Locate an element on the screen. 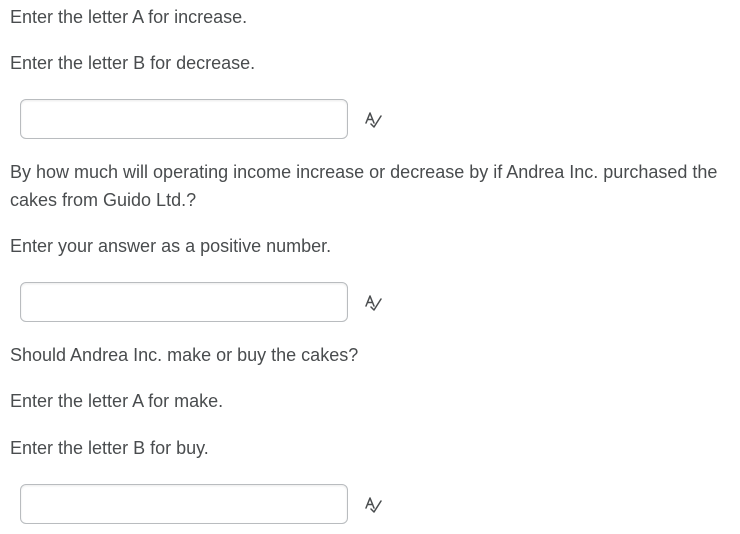  instruction-make: Enter the letter A for make. is located at coordinates (117, 401).